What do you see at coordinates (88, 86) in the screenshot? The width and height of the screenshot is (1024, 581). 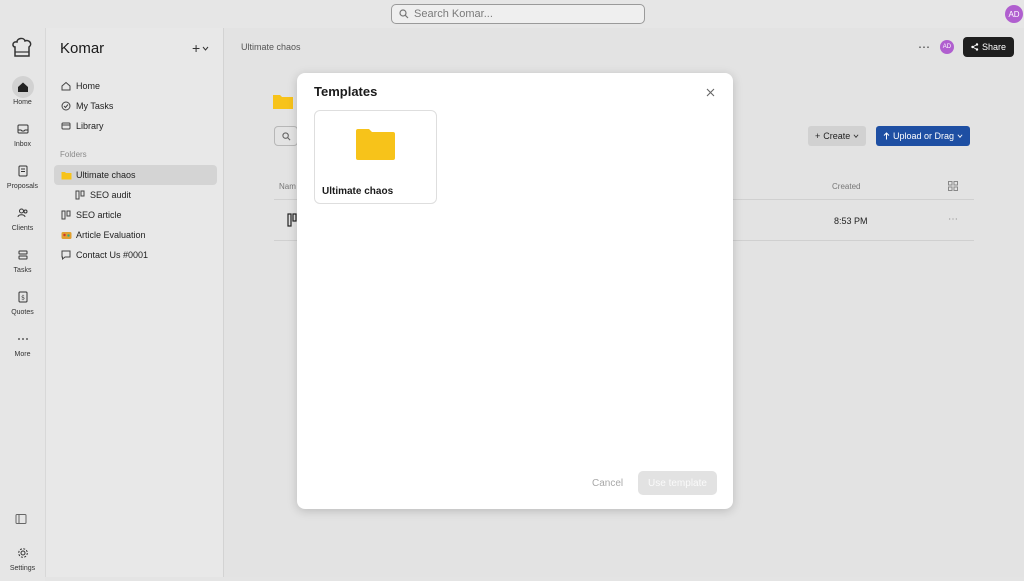 I see `sidebar-item-label: Home` at bounding box center [88, 86].